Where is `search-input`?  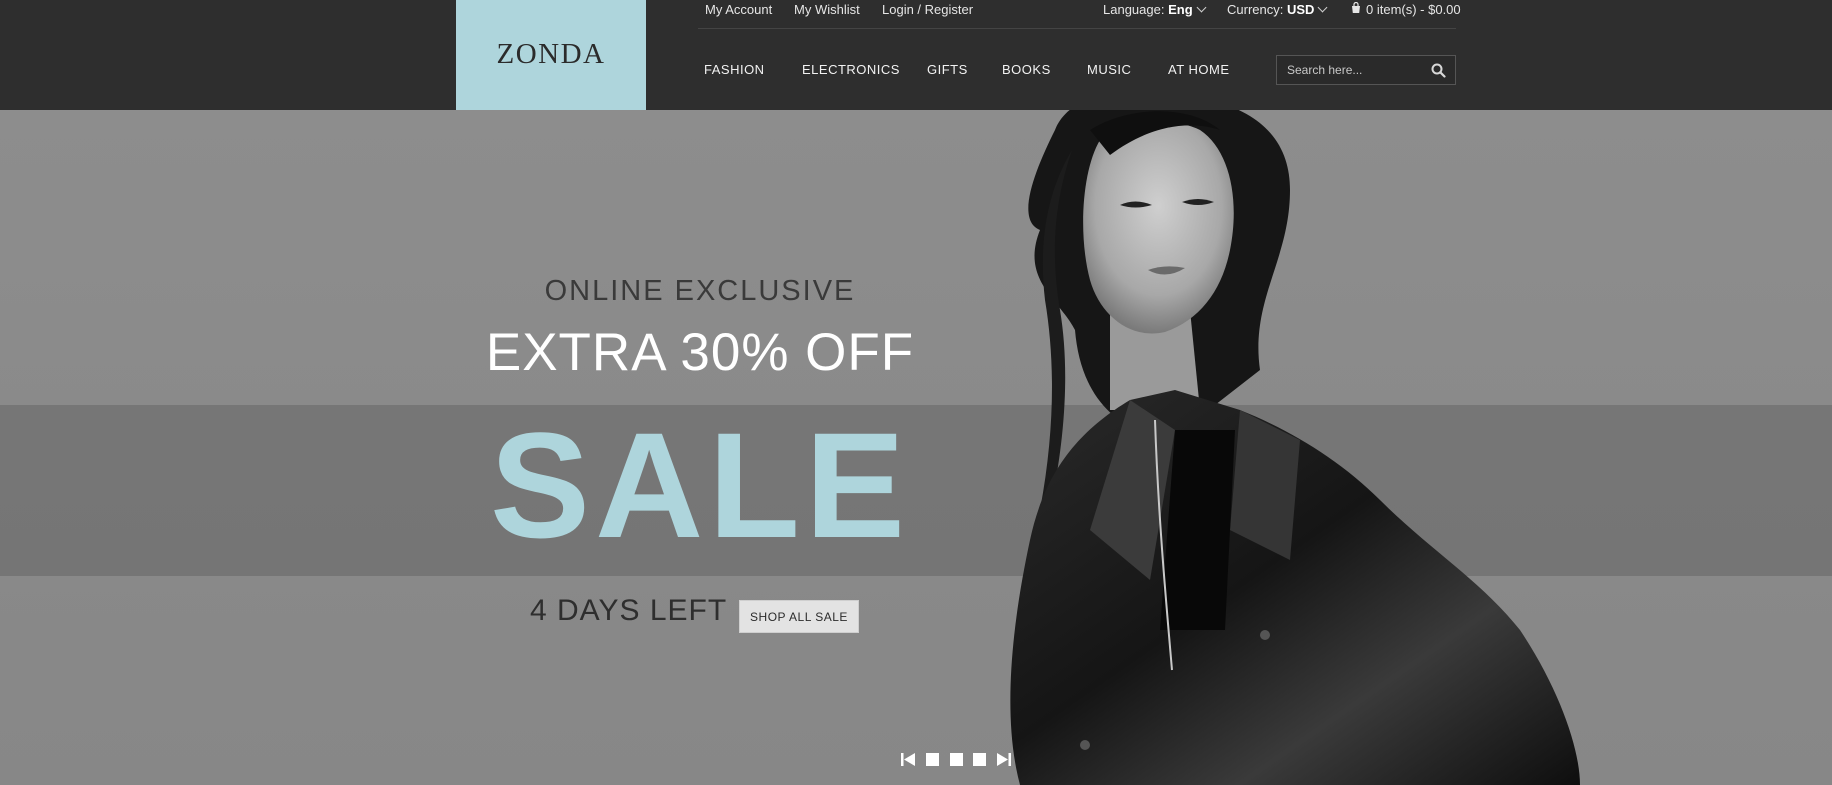
search-input is located at coordinates (1347, 70).